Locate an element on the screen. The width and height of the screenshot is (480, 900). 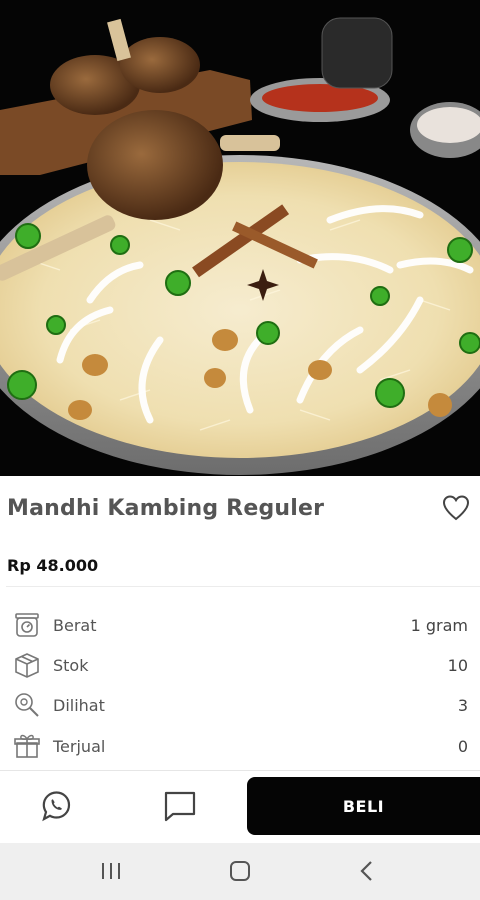
recent-apps-icon is located at coordinates (111, 871).